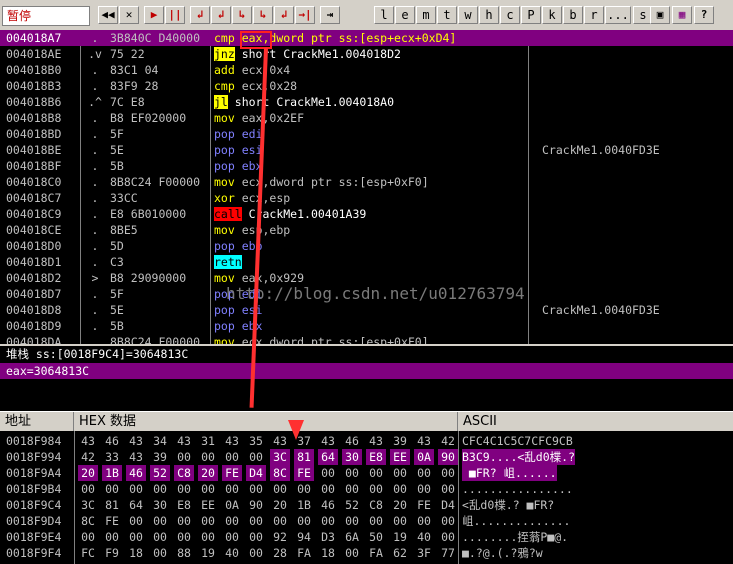 This screenshot has width=733, height=564. I want to click on toolbar-letter-button: P, so click(531, 15).